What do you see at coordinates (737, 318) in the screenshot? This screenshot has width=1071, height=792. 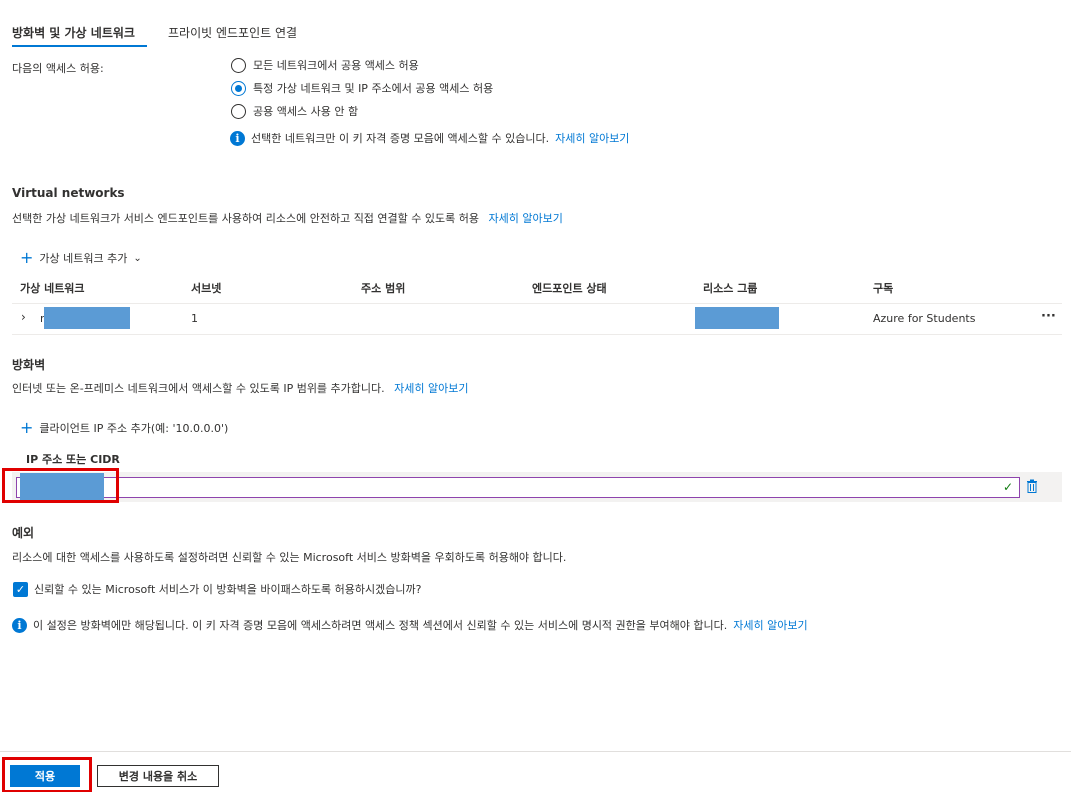 I see `redacted-resource-group` at bounding box center [737, 318].